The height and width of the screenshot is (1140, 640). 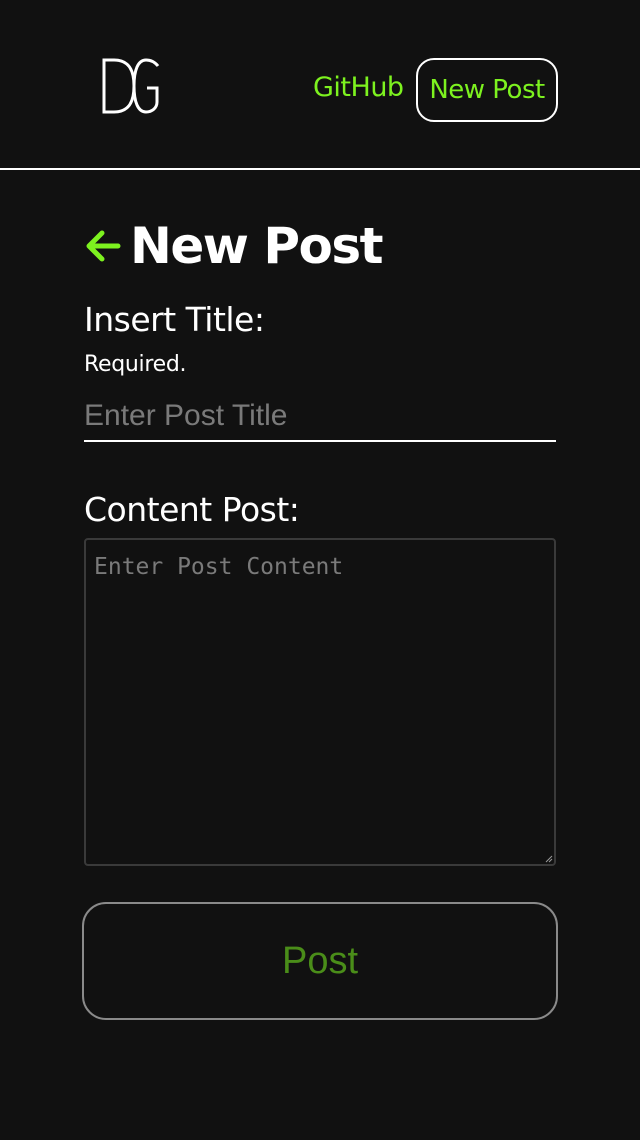 I want to click on title-required-note: Required., so click(x=135, y=364).